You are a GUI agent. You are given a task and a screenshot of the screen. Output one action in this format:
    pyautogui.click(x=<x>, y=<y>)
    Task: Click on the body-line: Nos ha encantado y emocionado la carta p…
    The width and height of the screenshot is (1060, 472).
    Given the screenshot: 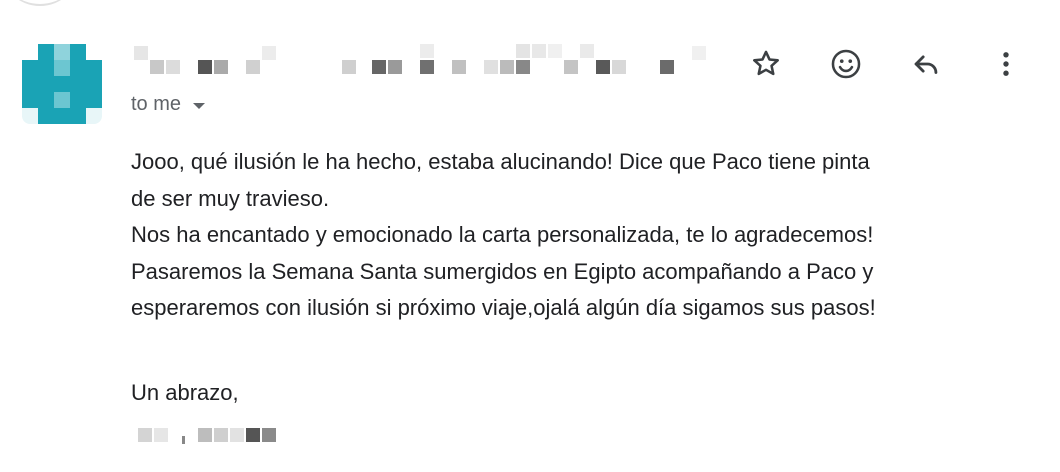 What is the action you would take?
    pyautogui.click(x=502, y=234)
    